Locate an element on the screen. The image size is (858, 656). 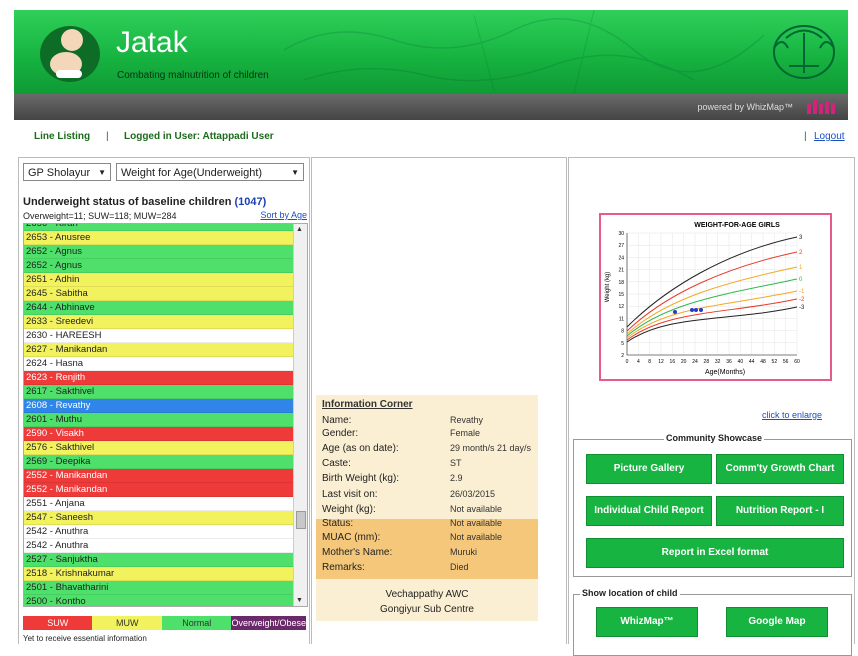
x-tick-label: 56 is located at coordinates (786, 362).